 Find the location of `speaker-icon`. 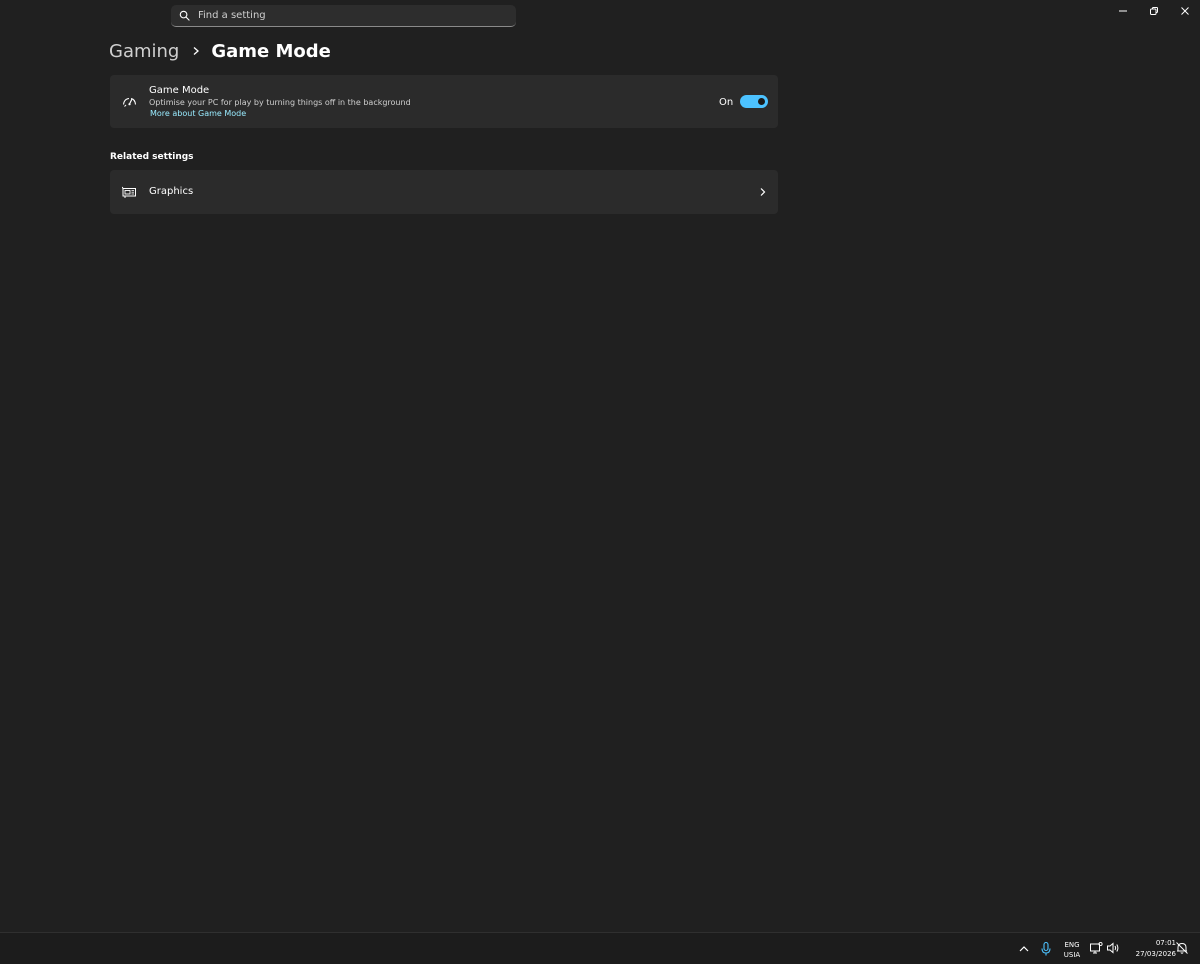

speaker-icon is located at coordinates (1113, 948).